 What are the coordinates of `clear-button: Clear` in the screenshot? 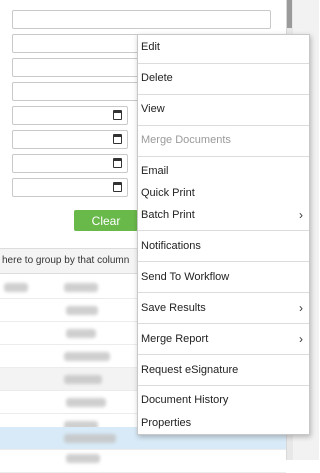 It's located at (106, 220).